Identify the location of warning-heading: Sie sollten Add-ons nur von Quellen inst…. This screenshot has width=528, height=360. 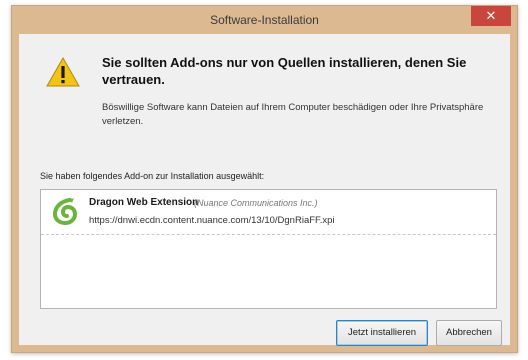
(284, 71).